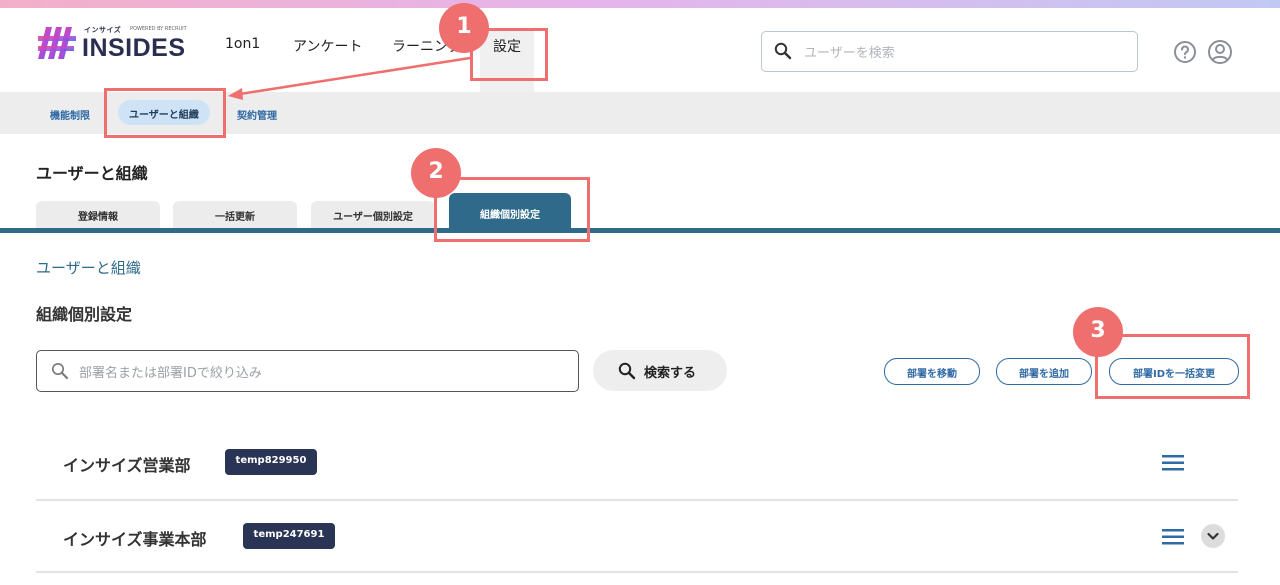 The height and width of the screenshot is (585, 1280). I want to click on annotation-step-2: 2, so click(436, 173).